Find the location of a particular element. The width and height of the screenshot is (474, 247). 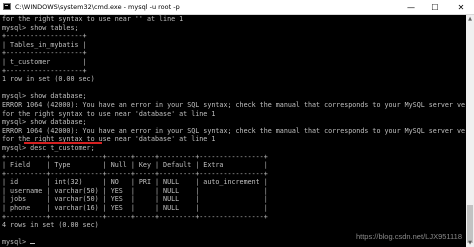

console-line: | phone | varchar(16) | YES | | NULL | | is located at coordinates (135, 208).